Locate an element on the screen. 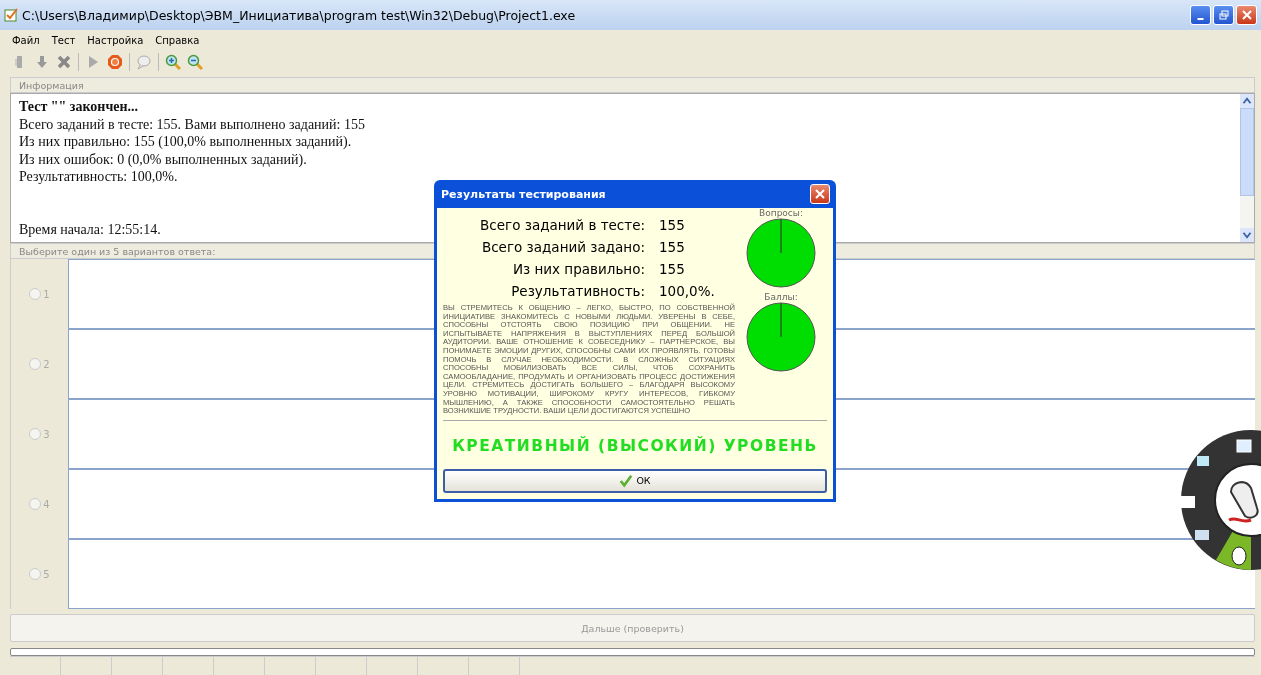  minimize-button is located at coordinates (1200, 15).